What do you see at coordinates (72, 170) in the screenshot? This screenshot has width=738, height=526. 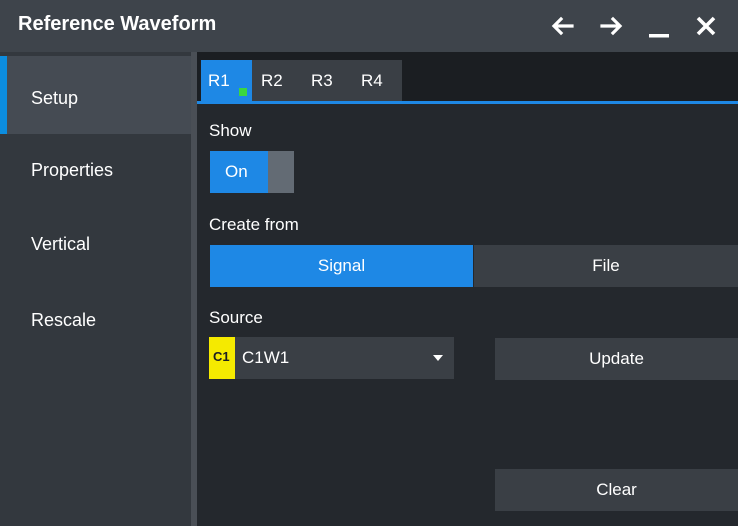 I see `sidebar-item-label: Properties` at bounding box center [72, 170].